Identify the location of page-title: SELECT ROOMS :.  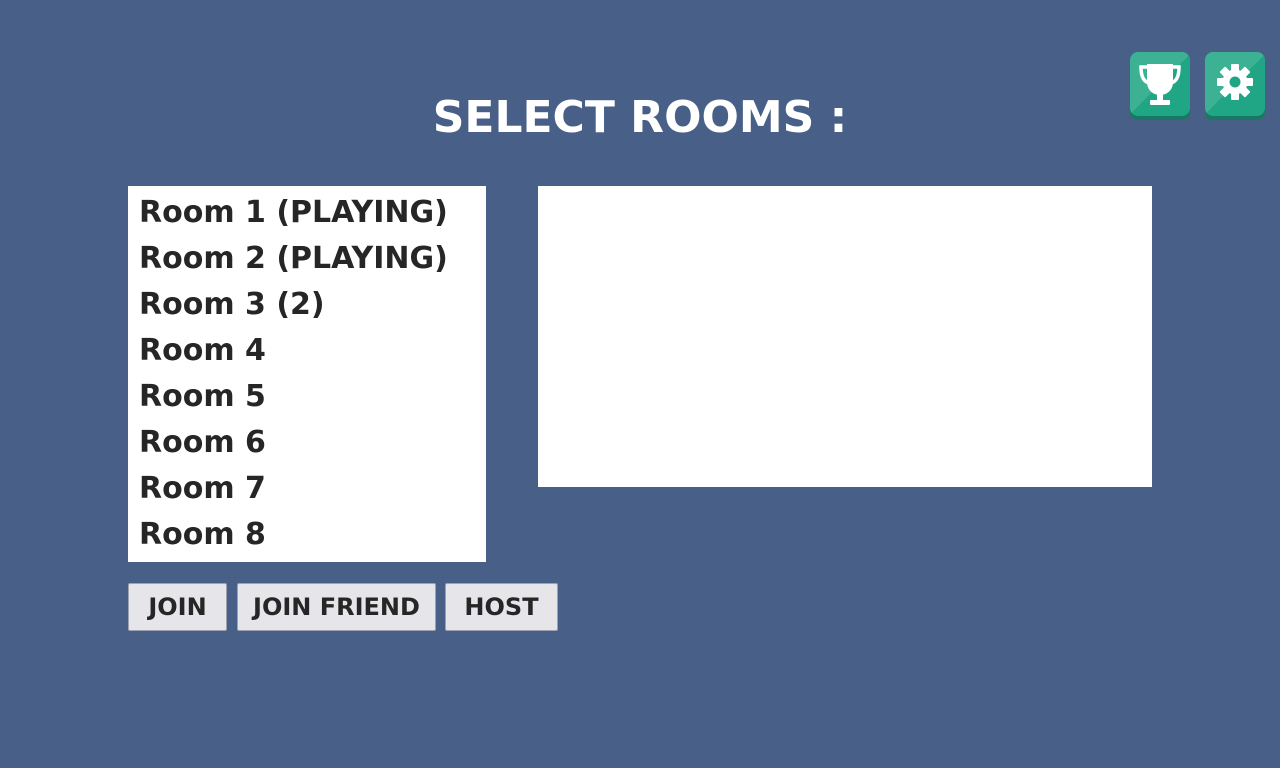
(640, 117).